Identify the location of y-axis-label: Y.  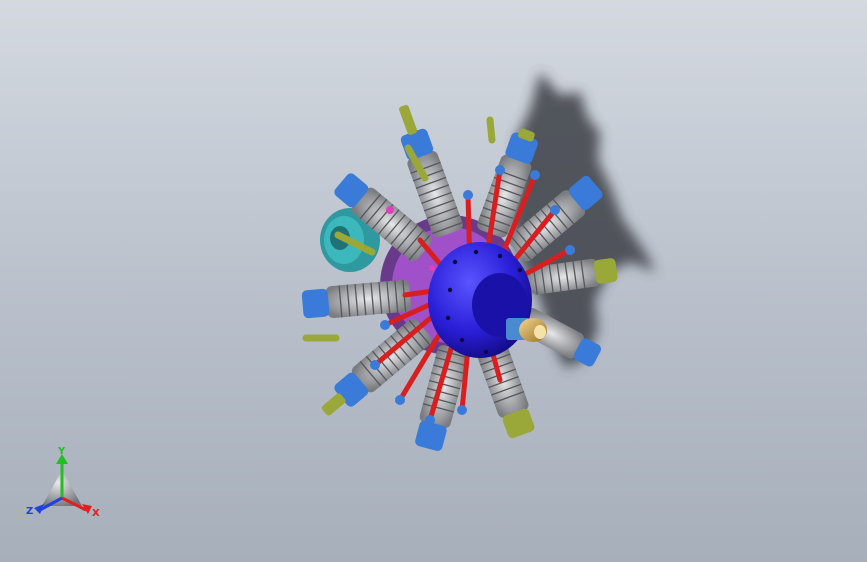
(61, 451).